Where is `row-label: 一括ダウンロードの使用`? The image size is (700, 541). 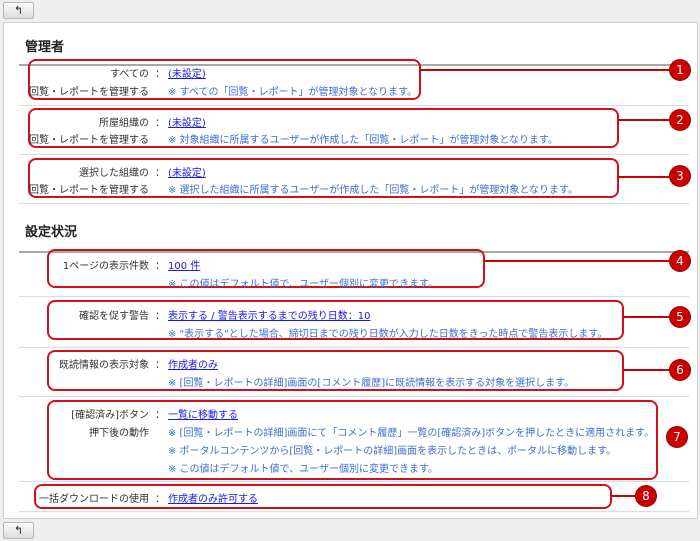 row-label: 一括ダウンロードの使用 is located at coordinates (94, 499).